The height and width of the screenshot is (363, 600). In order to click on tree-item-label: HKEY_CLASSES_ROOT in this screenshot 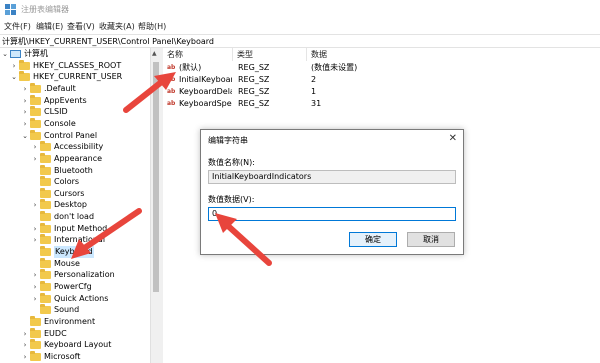, I will do `click(77, 65)`.